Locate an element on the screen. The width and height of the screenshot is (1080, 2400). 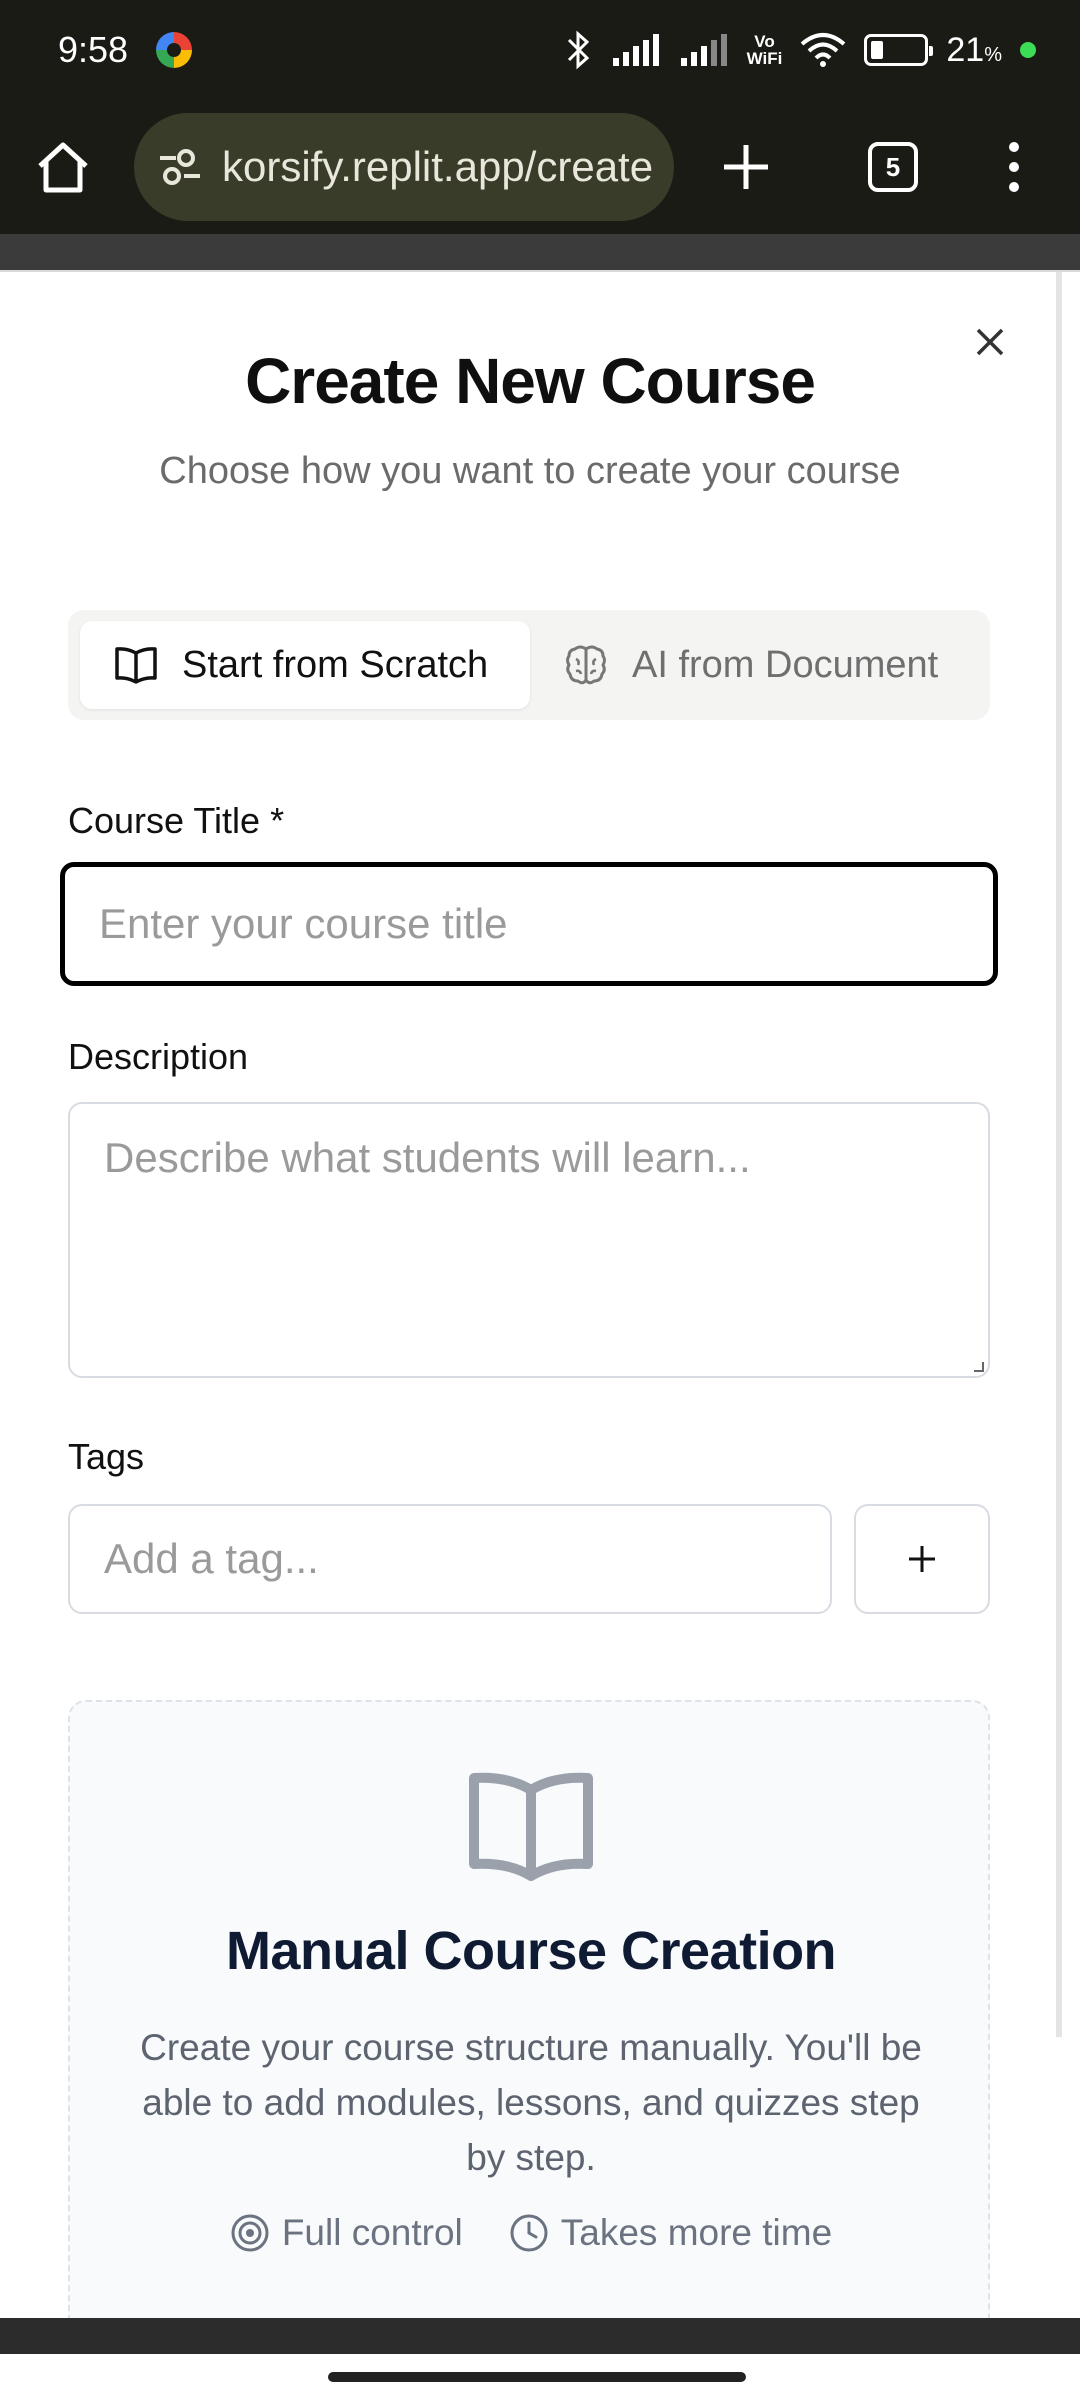
status-time: 9:58 is located at coordinates (93, 49).